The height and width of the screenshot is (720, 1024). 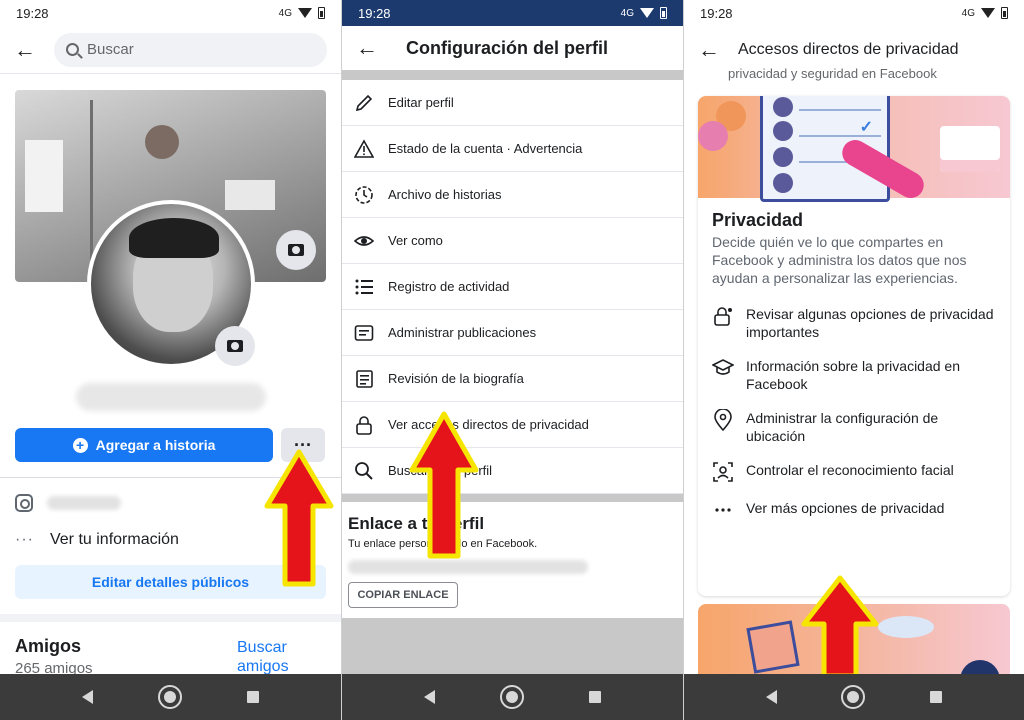 I want to click on more-dots-icon, so click(x=723, y=510).